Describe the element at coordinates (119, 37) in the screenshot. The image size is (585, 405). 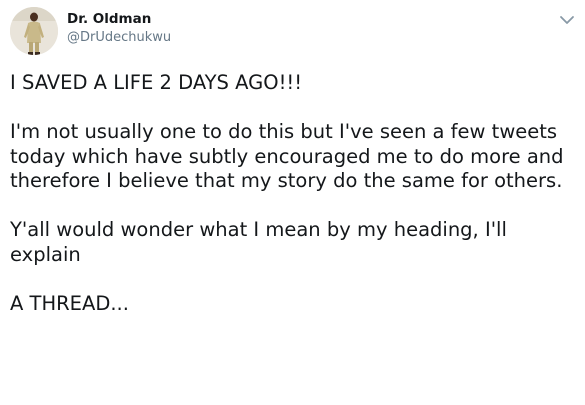
I see `user-handle: @DrUdechukwu` at that location.